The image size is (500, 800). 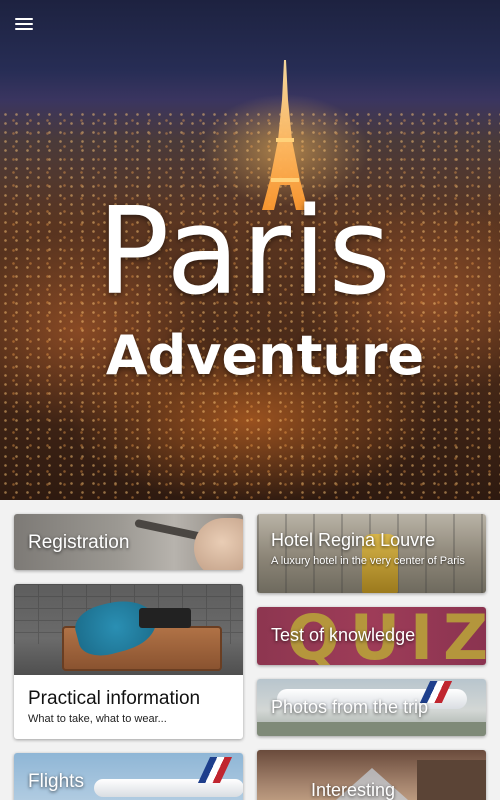 I want to click on hero-title-line2: Adventure, so click(x=265, y=355).